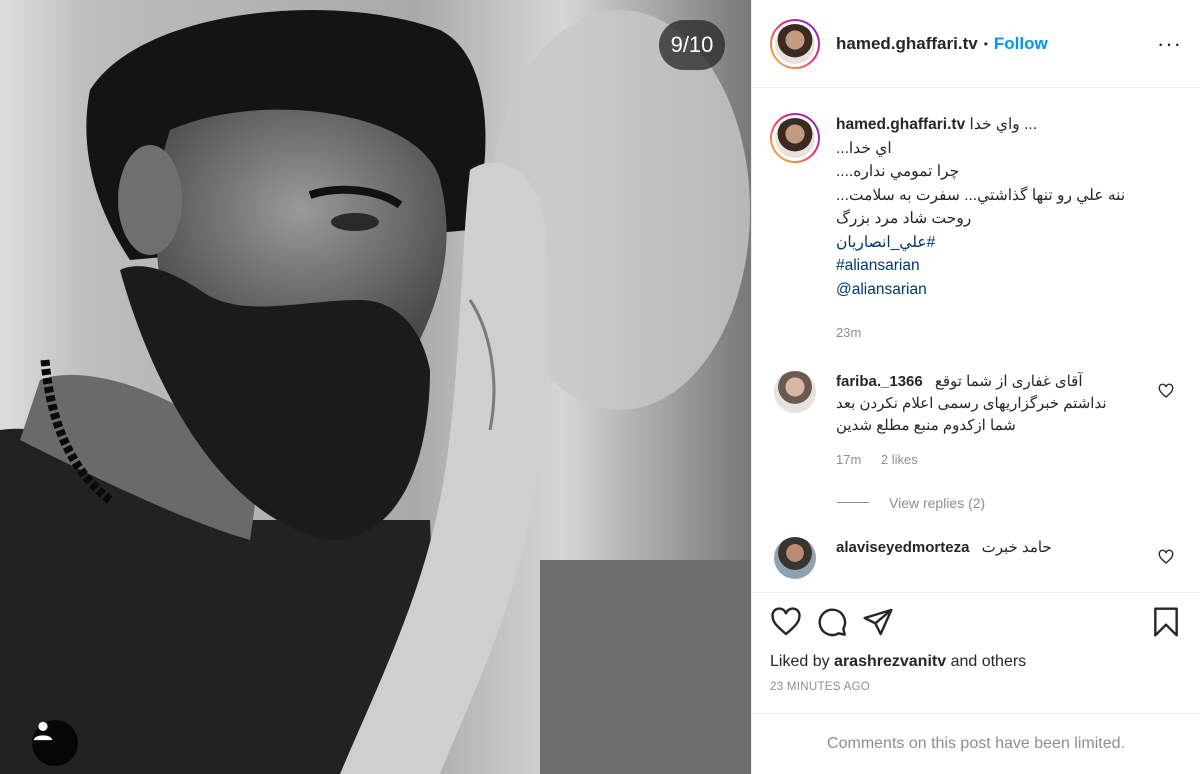 The height and width of the screenshot is (774, 1200). What do you see at coordinates (989, 661) in the screenshot?
I see `liked-by-suffix: and others` at bounding box center [989, 661].